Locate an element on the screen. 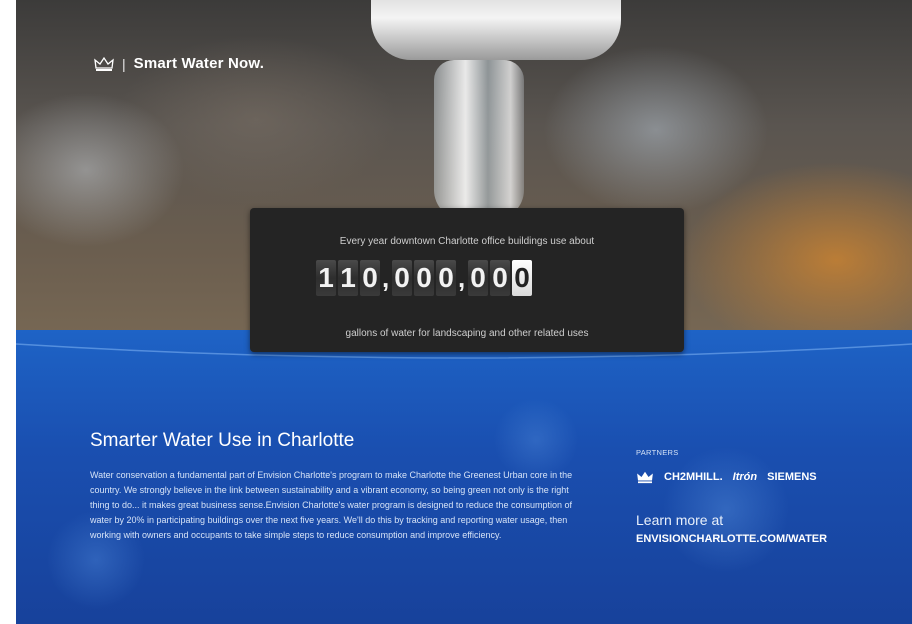 The image size is (912, 624). learn-more-link: ENVISIONCHARLOTTE.COM/WATER is located at coordinates (731, 539).